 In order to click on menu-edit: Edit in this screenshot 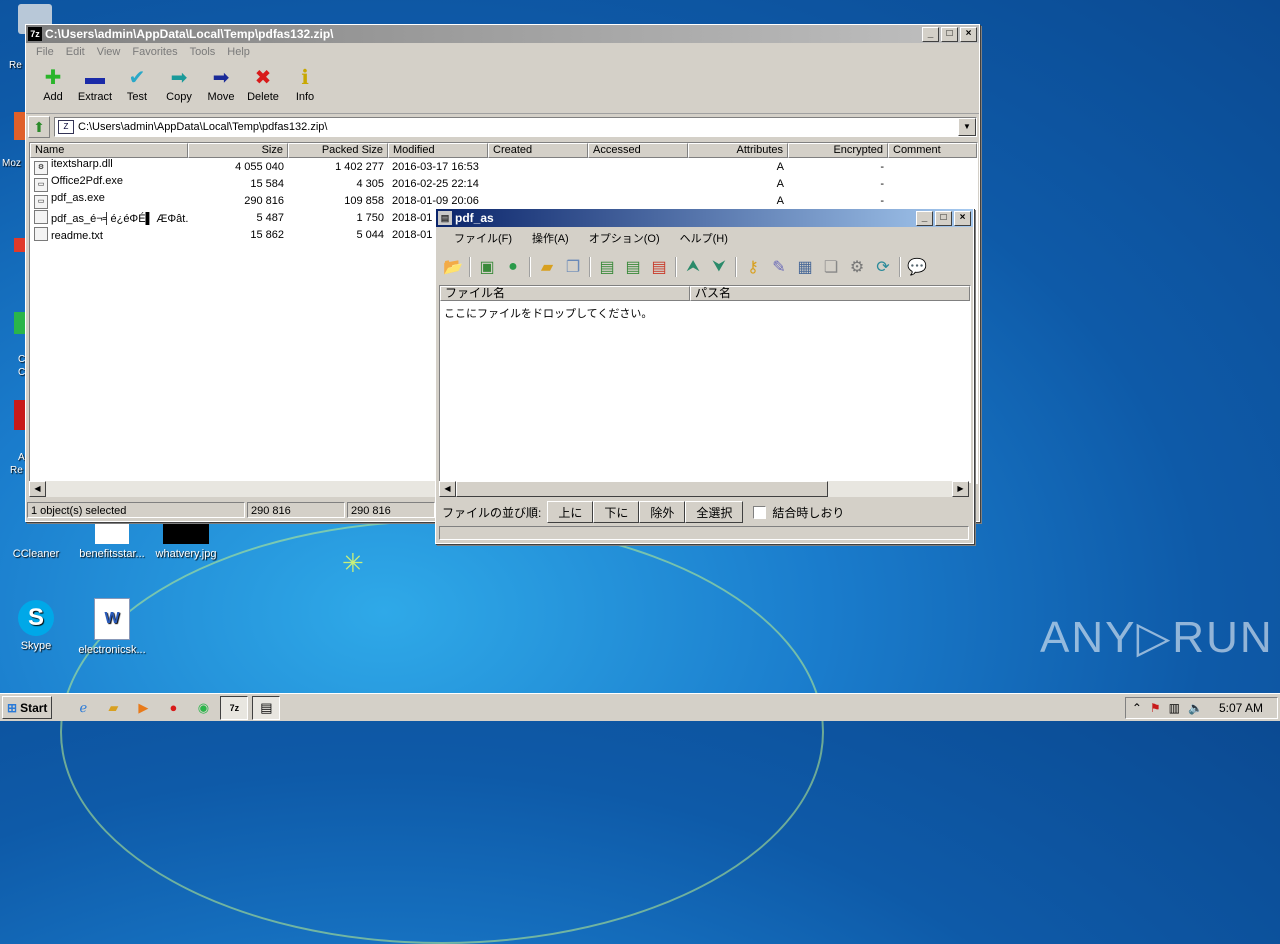, I will do `click(75, 52)`.